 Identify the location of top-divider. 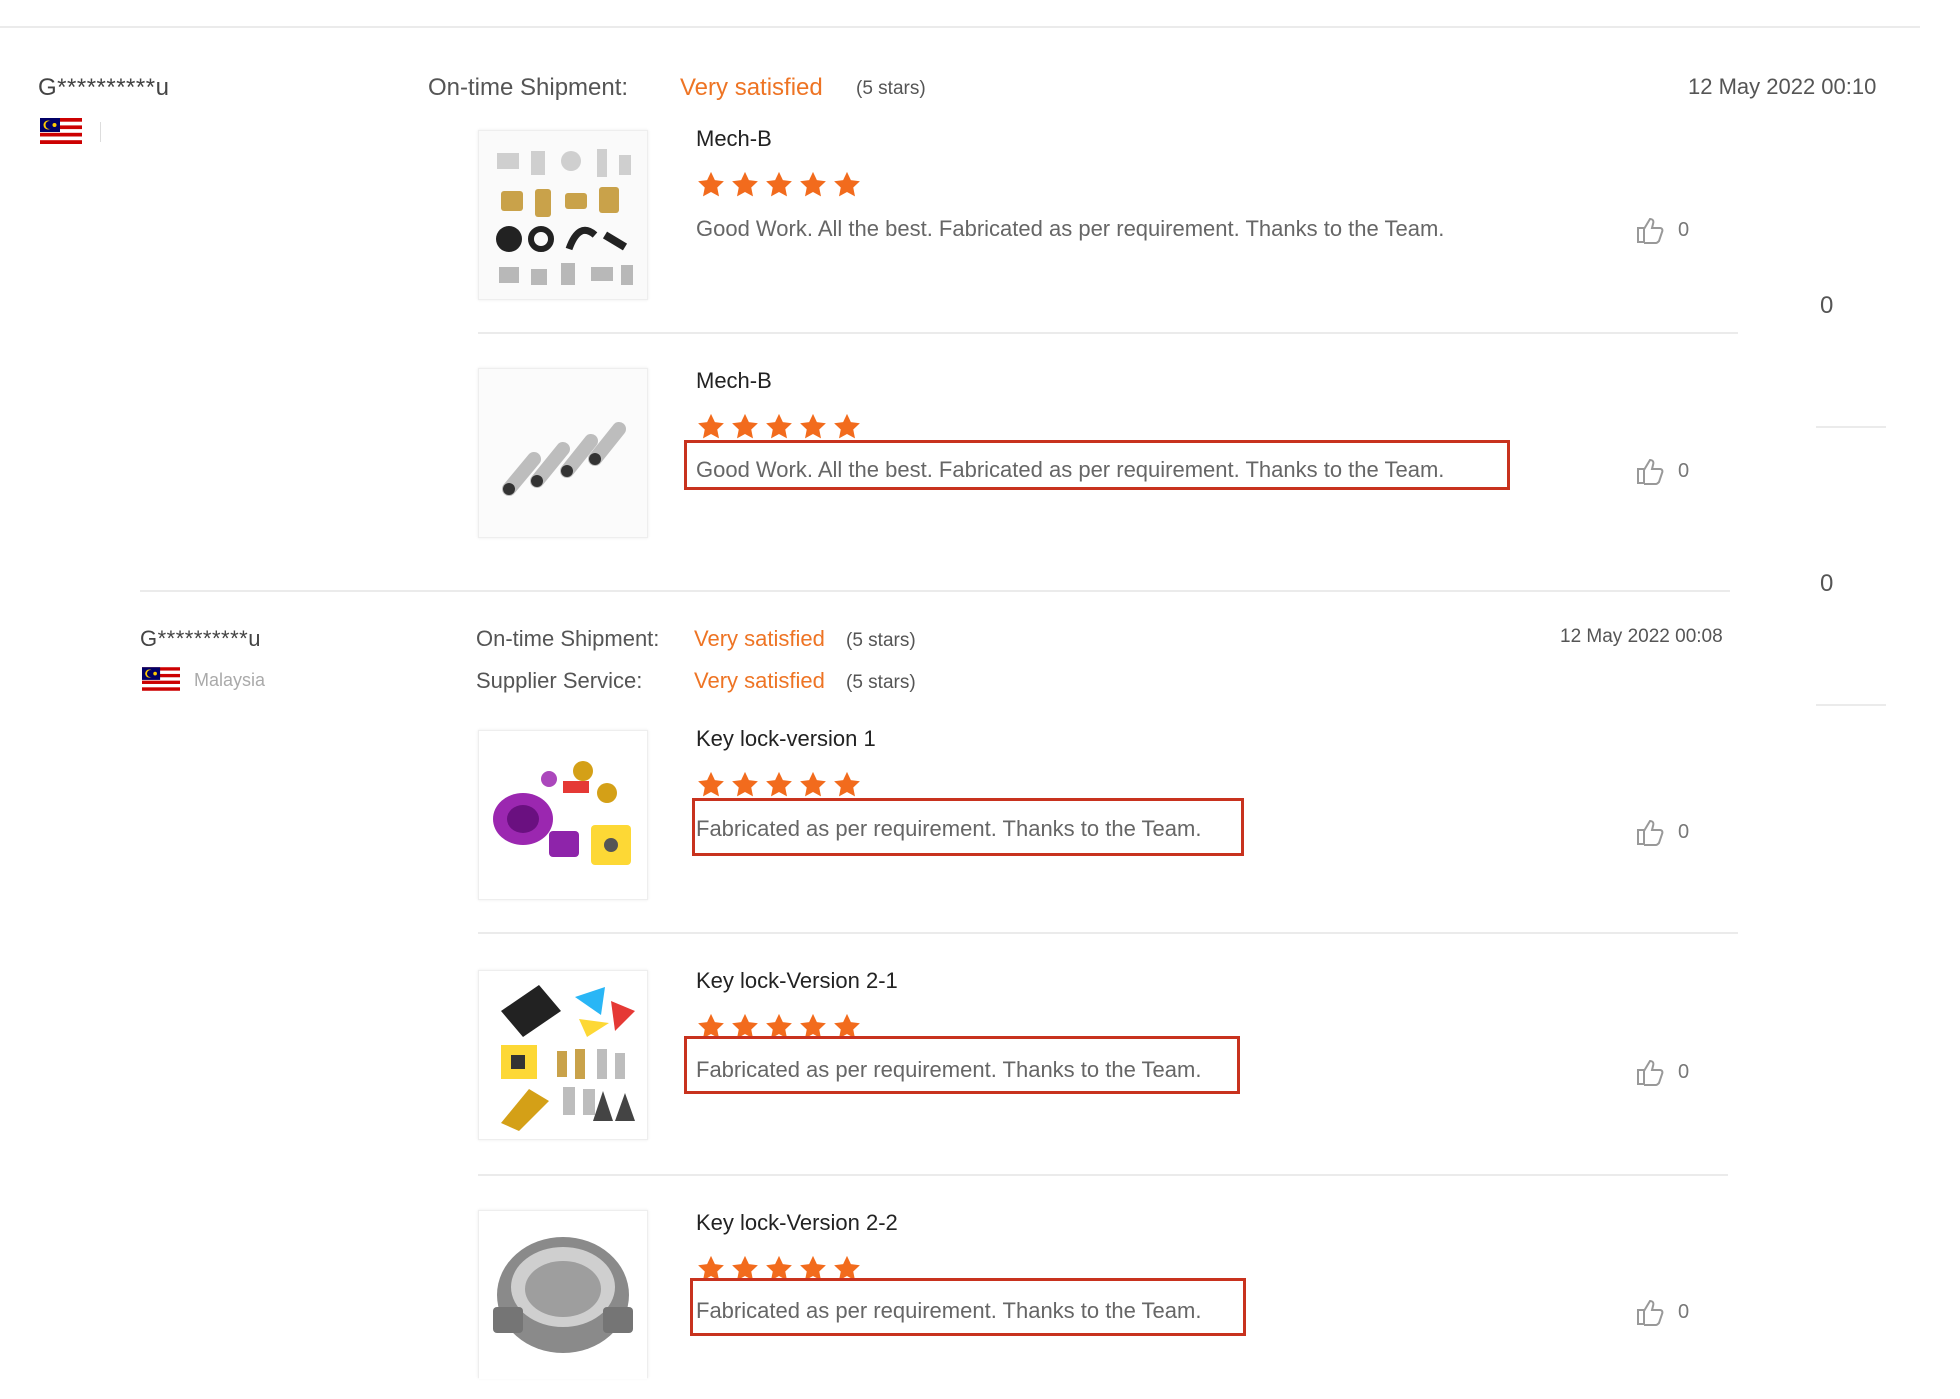
(960, 27).